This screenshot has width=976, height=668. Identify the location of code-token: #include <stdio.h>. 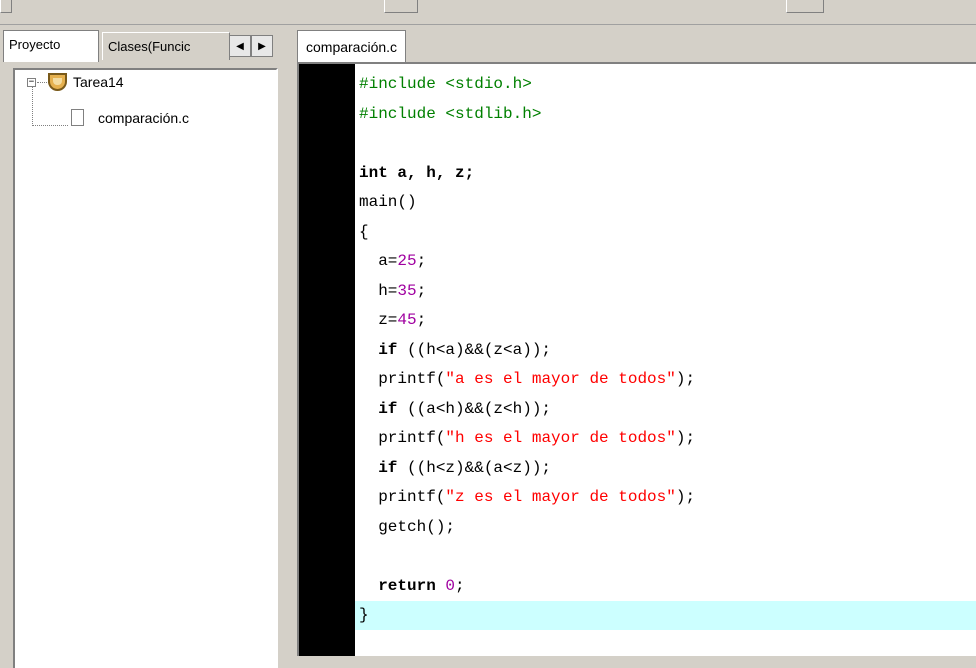
(445, 84).